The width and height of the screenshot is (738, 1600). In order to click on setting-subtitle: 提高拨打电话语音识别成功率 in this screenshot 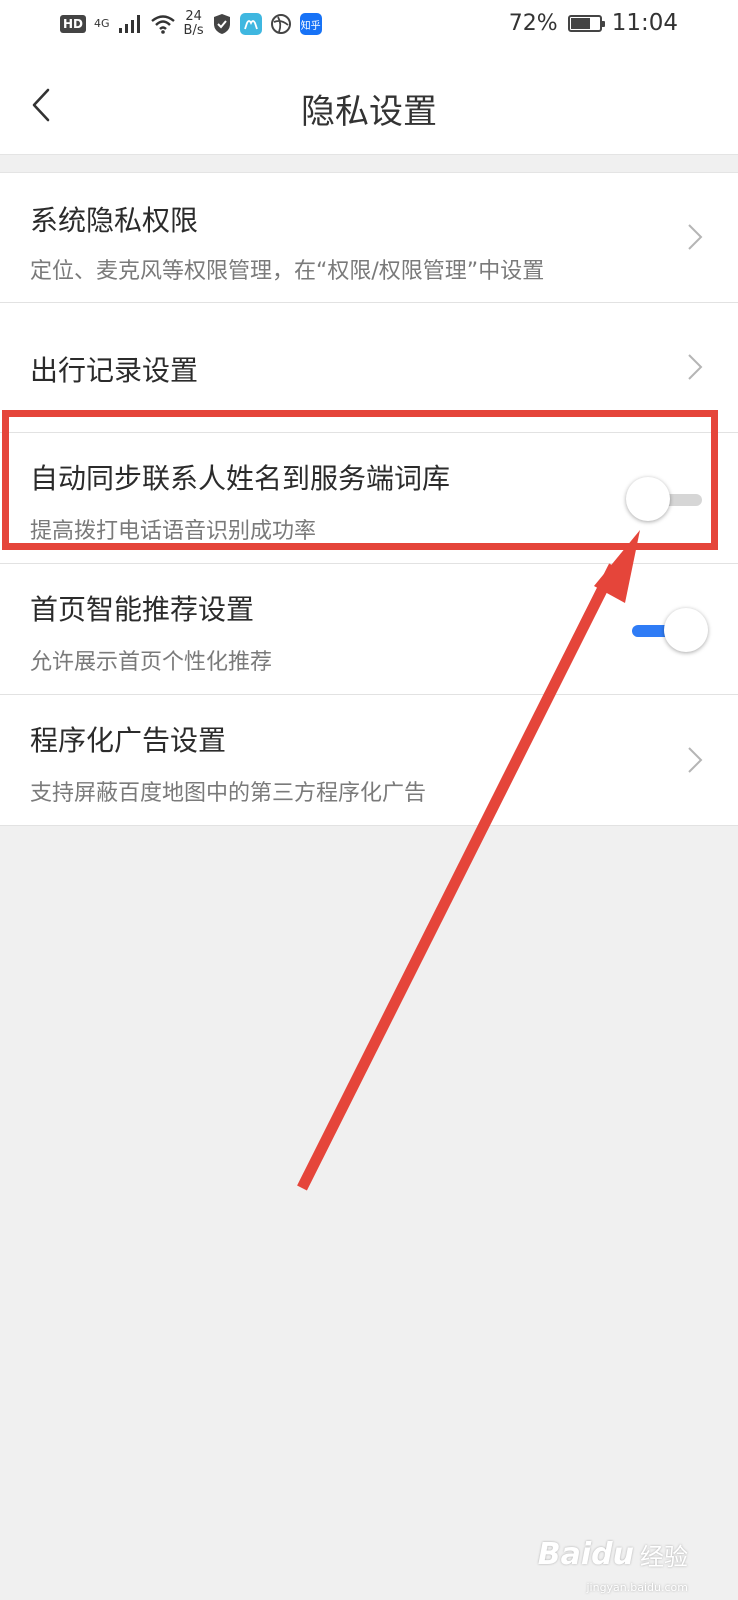, I will do `click(173, 531)`.